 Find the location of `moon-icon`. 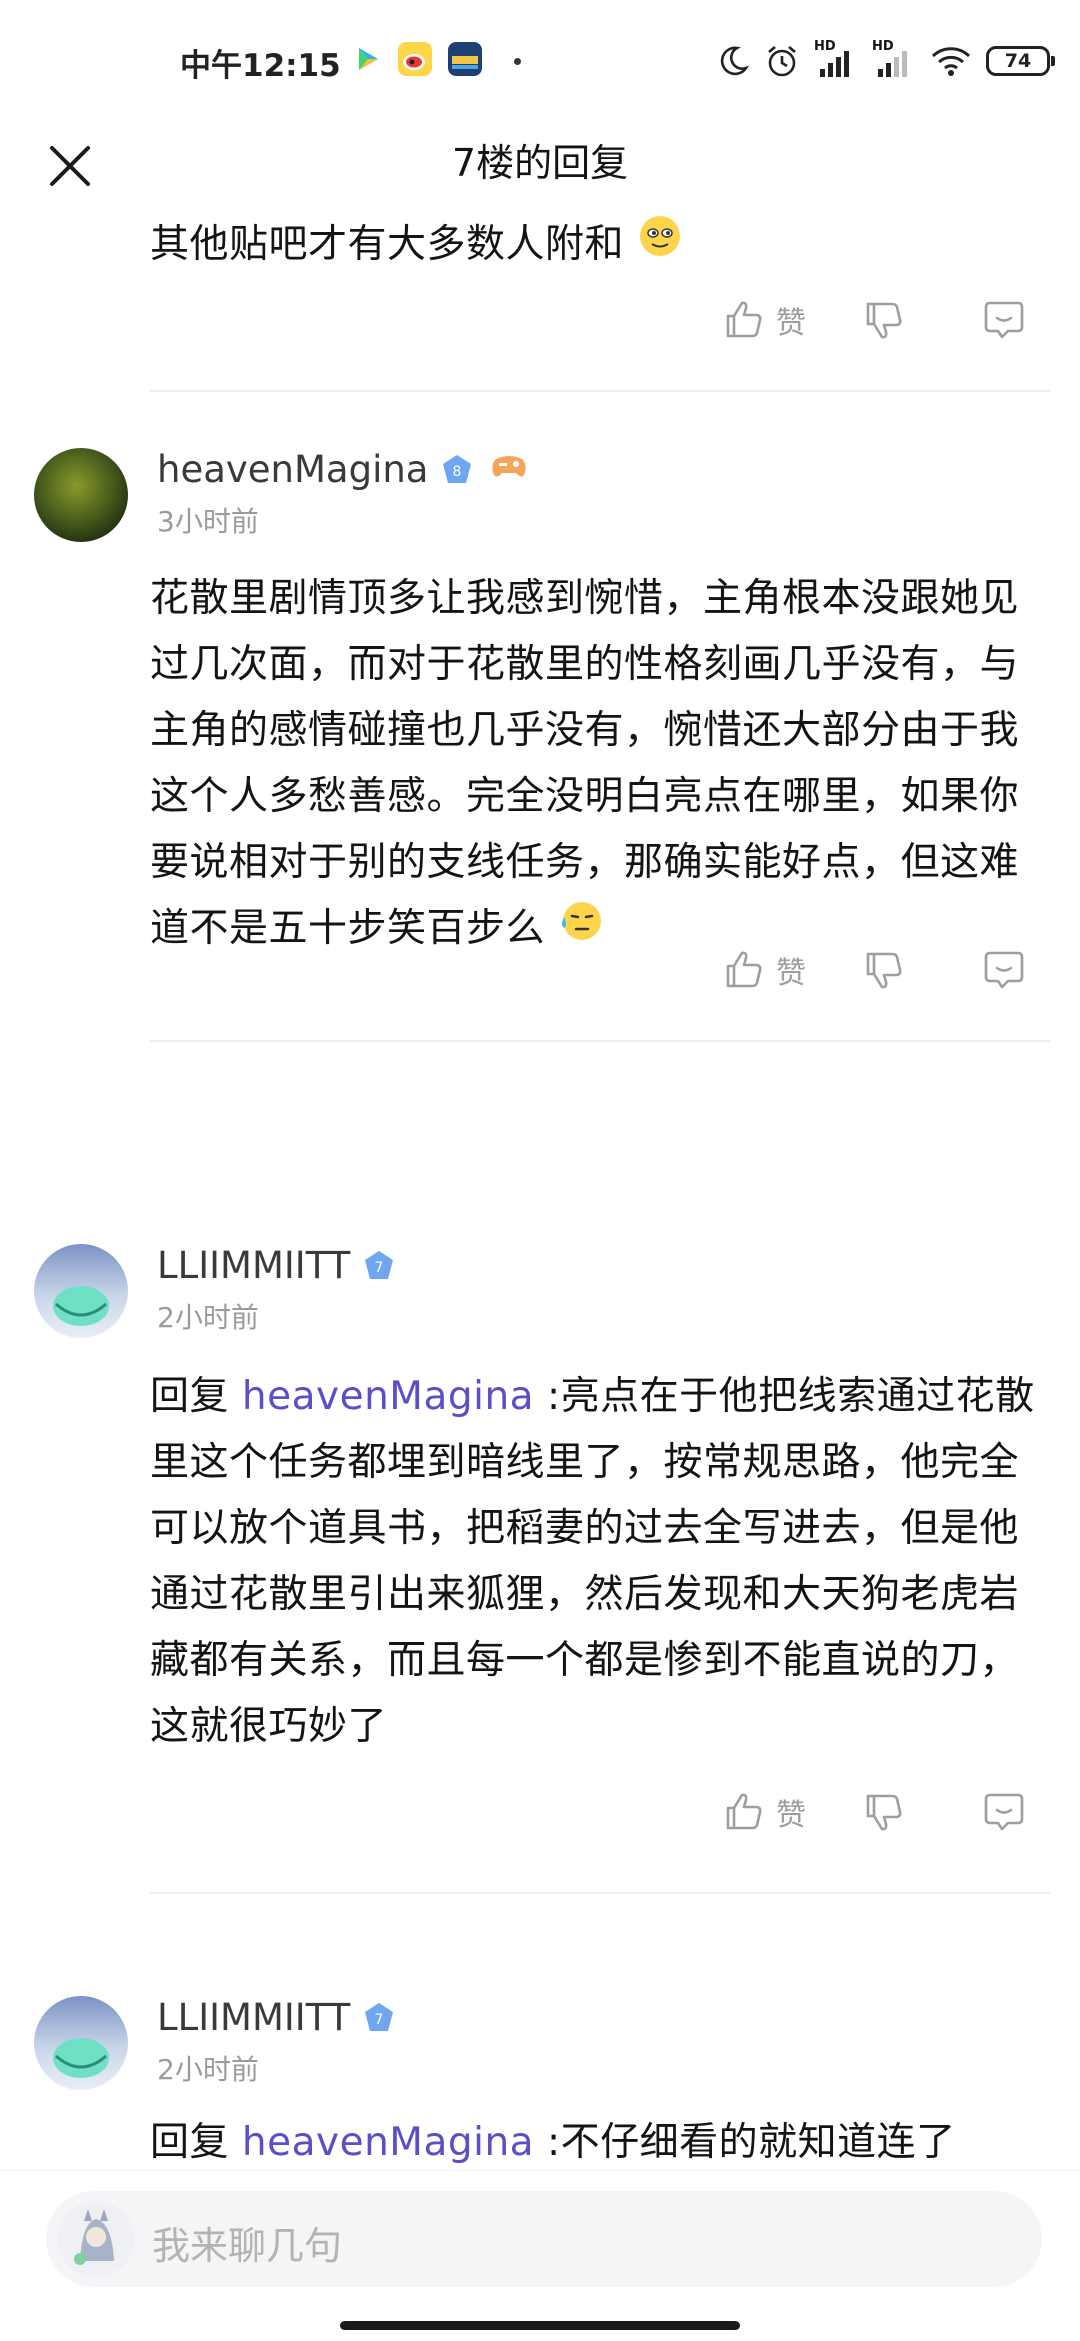

moon-icon is located at coordinates (733, 61).